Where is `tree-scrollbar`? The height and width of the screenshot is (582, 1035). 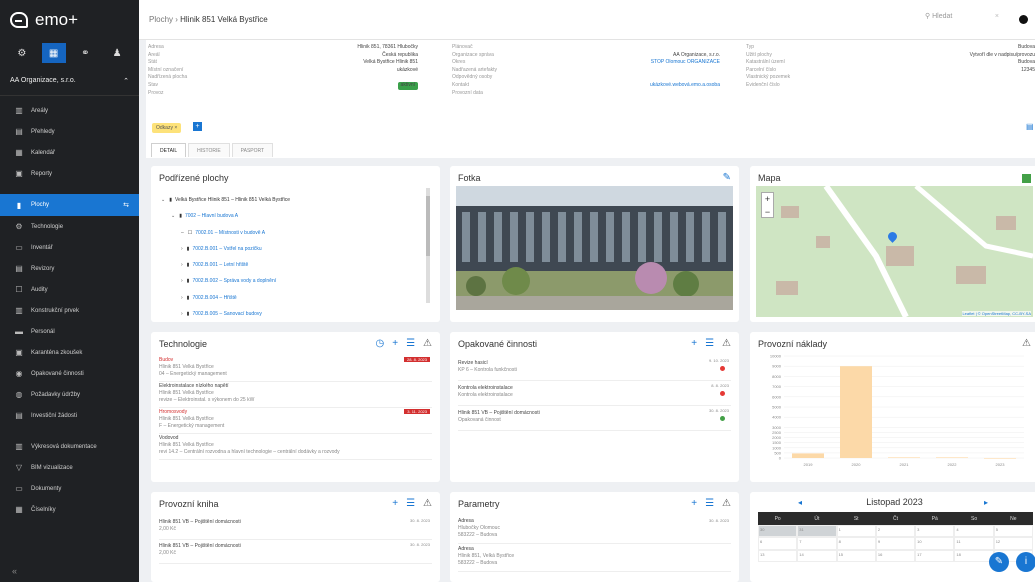 tree-scrollbar is located at coordinates (428, 245).